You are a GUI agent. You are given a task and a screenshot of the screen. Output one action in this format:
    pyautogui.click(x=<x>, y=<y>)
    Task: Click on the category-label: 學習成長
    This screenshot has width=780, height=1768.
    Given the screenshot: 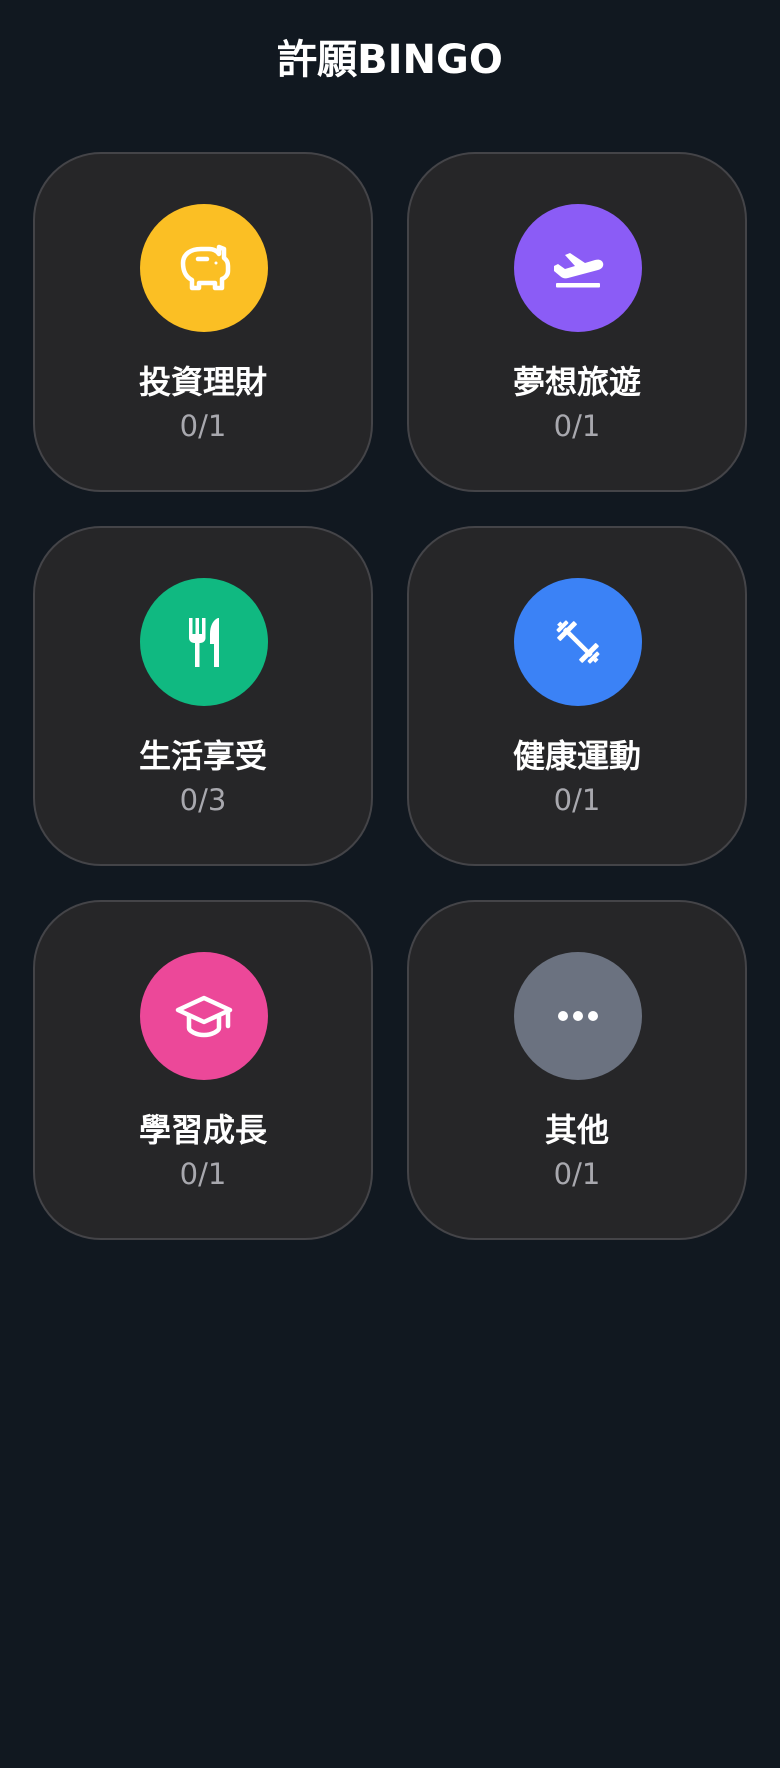 What is the action you would take?
    pyautogui.click(x=202, y=1130)
    